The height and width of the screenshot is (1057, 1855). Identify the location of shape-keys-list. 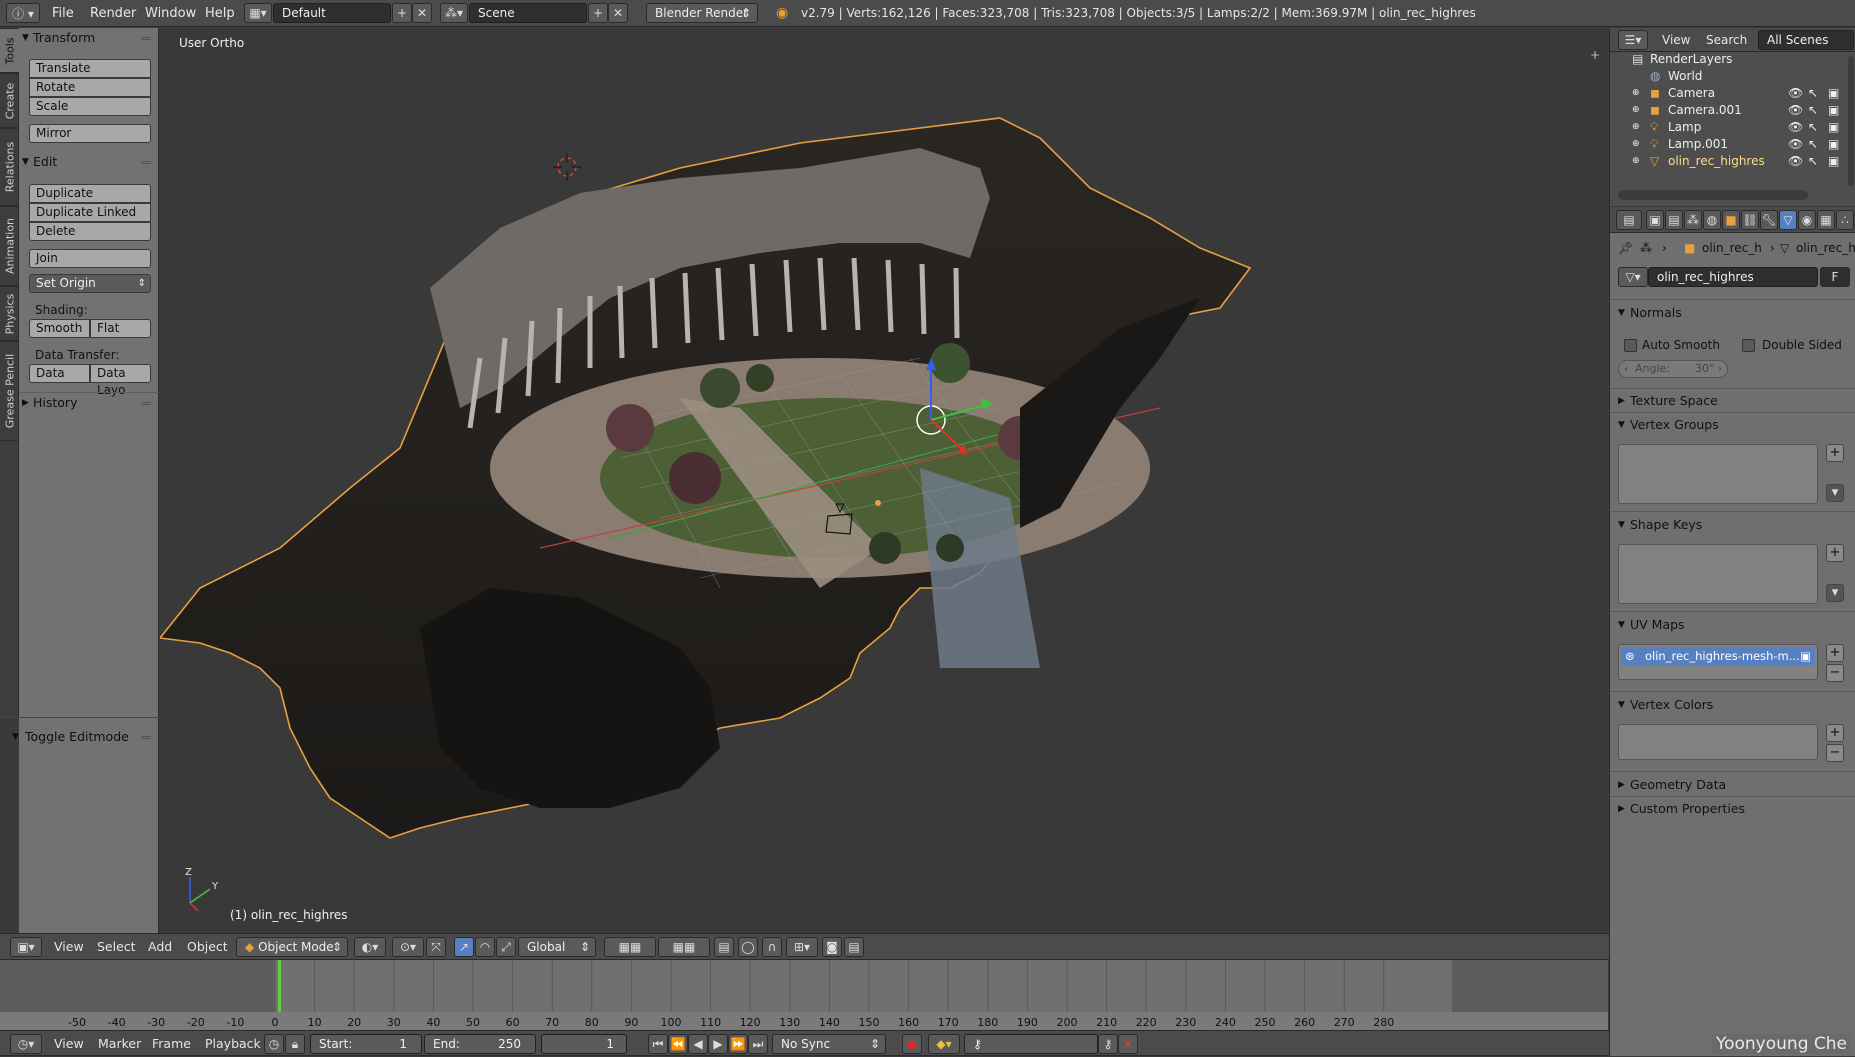
(1718, 574).